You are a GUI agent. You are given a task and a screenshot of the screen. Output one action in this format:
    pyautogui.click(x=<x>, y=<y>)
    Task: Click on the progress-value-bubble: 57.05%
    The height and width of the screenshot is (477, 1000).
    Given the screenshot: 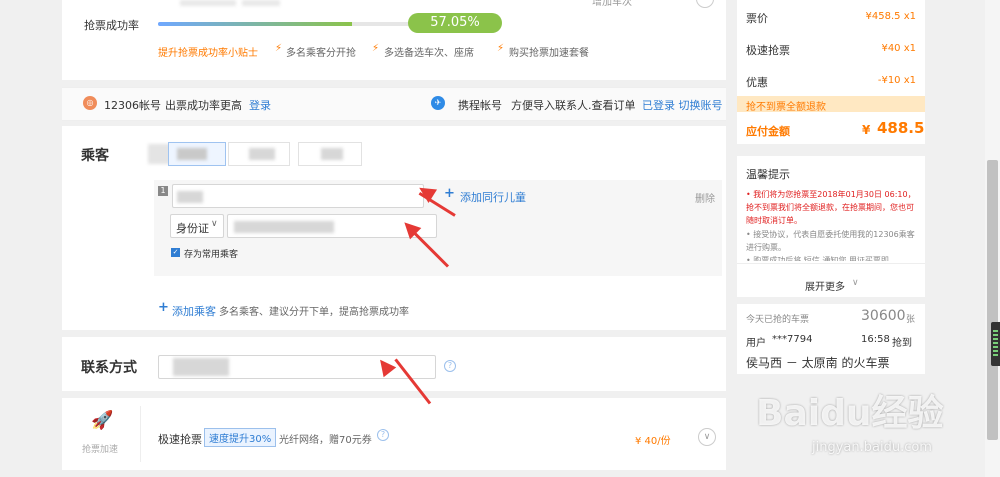 What is the action you would take?
    pyautogui.click(x=455, y=23)
    